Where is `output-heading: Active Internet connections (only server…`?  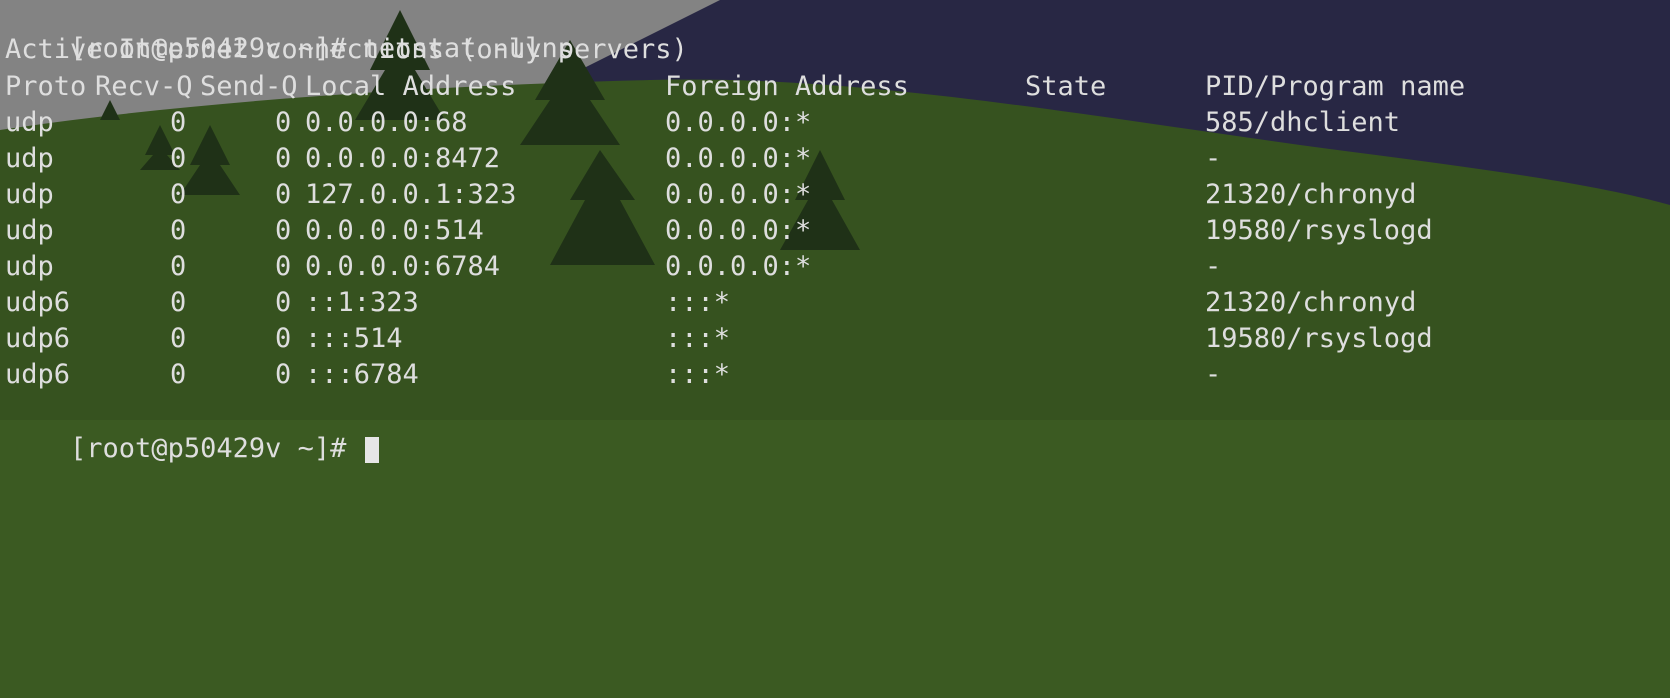 output-heading: Active Internet connections (only server… is located at coordinates (346, 49).